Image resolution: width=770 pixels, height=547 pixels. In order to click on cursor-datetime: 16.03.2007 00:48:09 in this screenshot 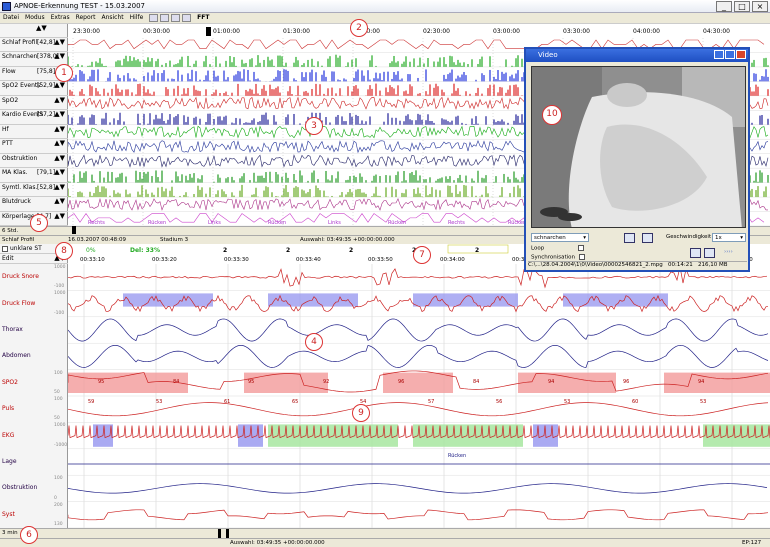, I will do `click(97, 240)`.